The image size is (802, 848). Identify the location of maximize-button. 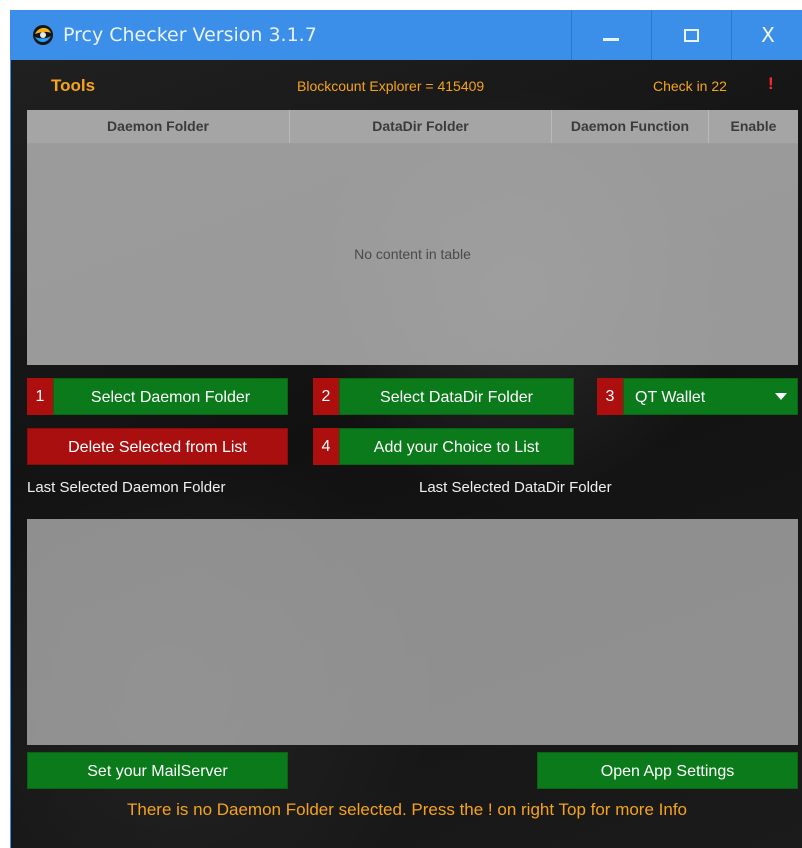
(690, 35).